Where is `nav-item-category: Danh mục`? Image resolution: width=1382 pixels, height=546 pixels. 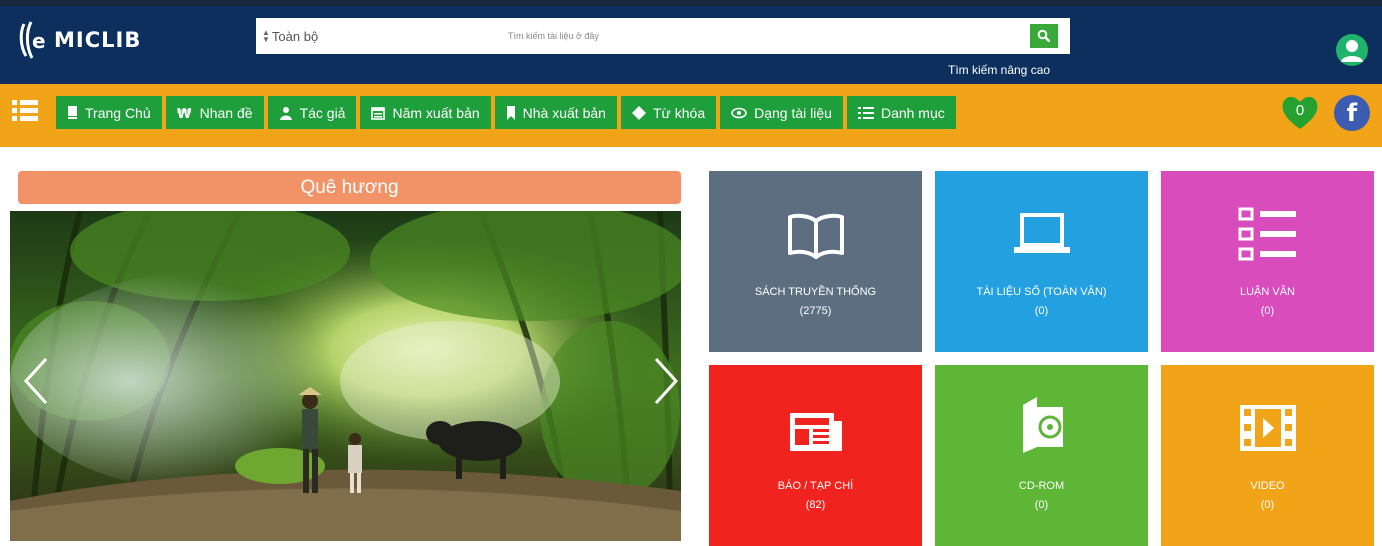 nav-item-category: Danh mục is located at coordinates (901, 112).